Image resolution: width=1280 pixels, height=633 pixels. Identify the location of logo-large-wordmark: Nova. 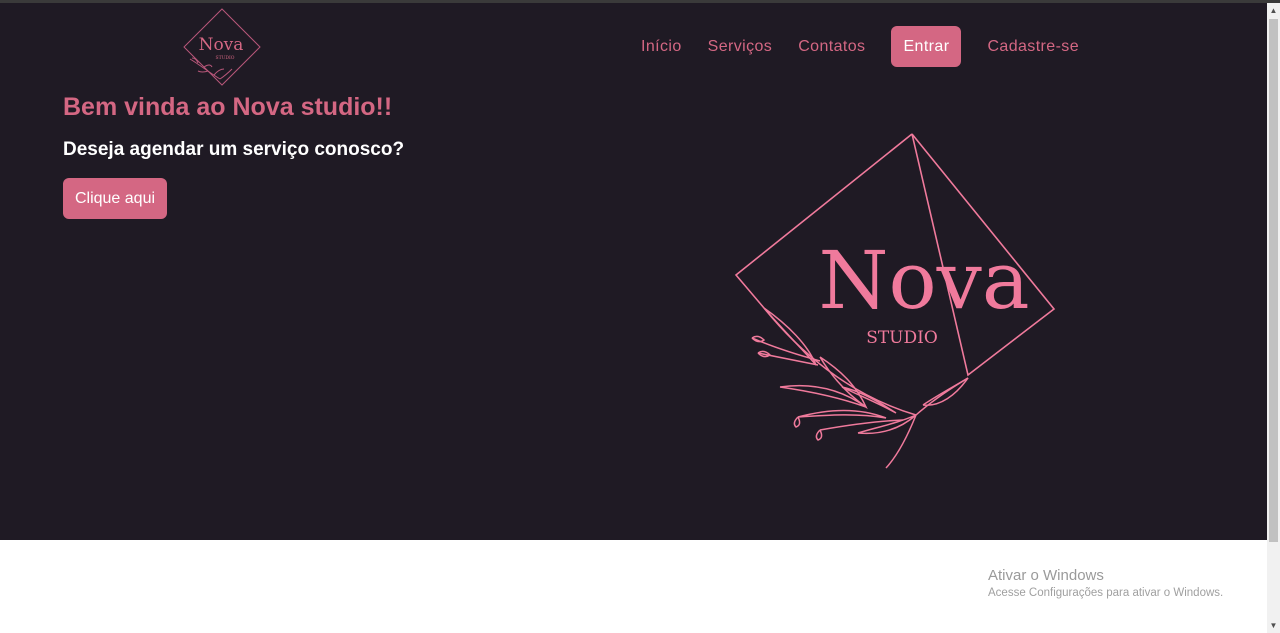
(923, 280).